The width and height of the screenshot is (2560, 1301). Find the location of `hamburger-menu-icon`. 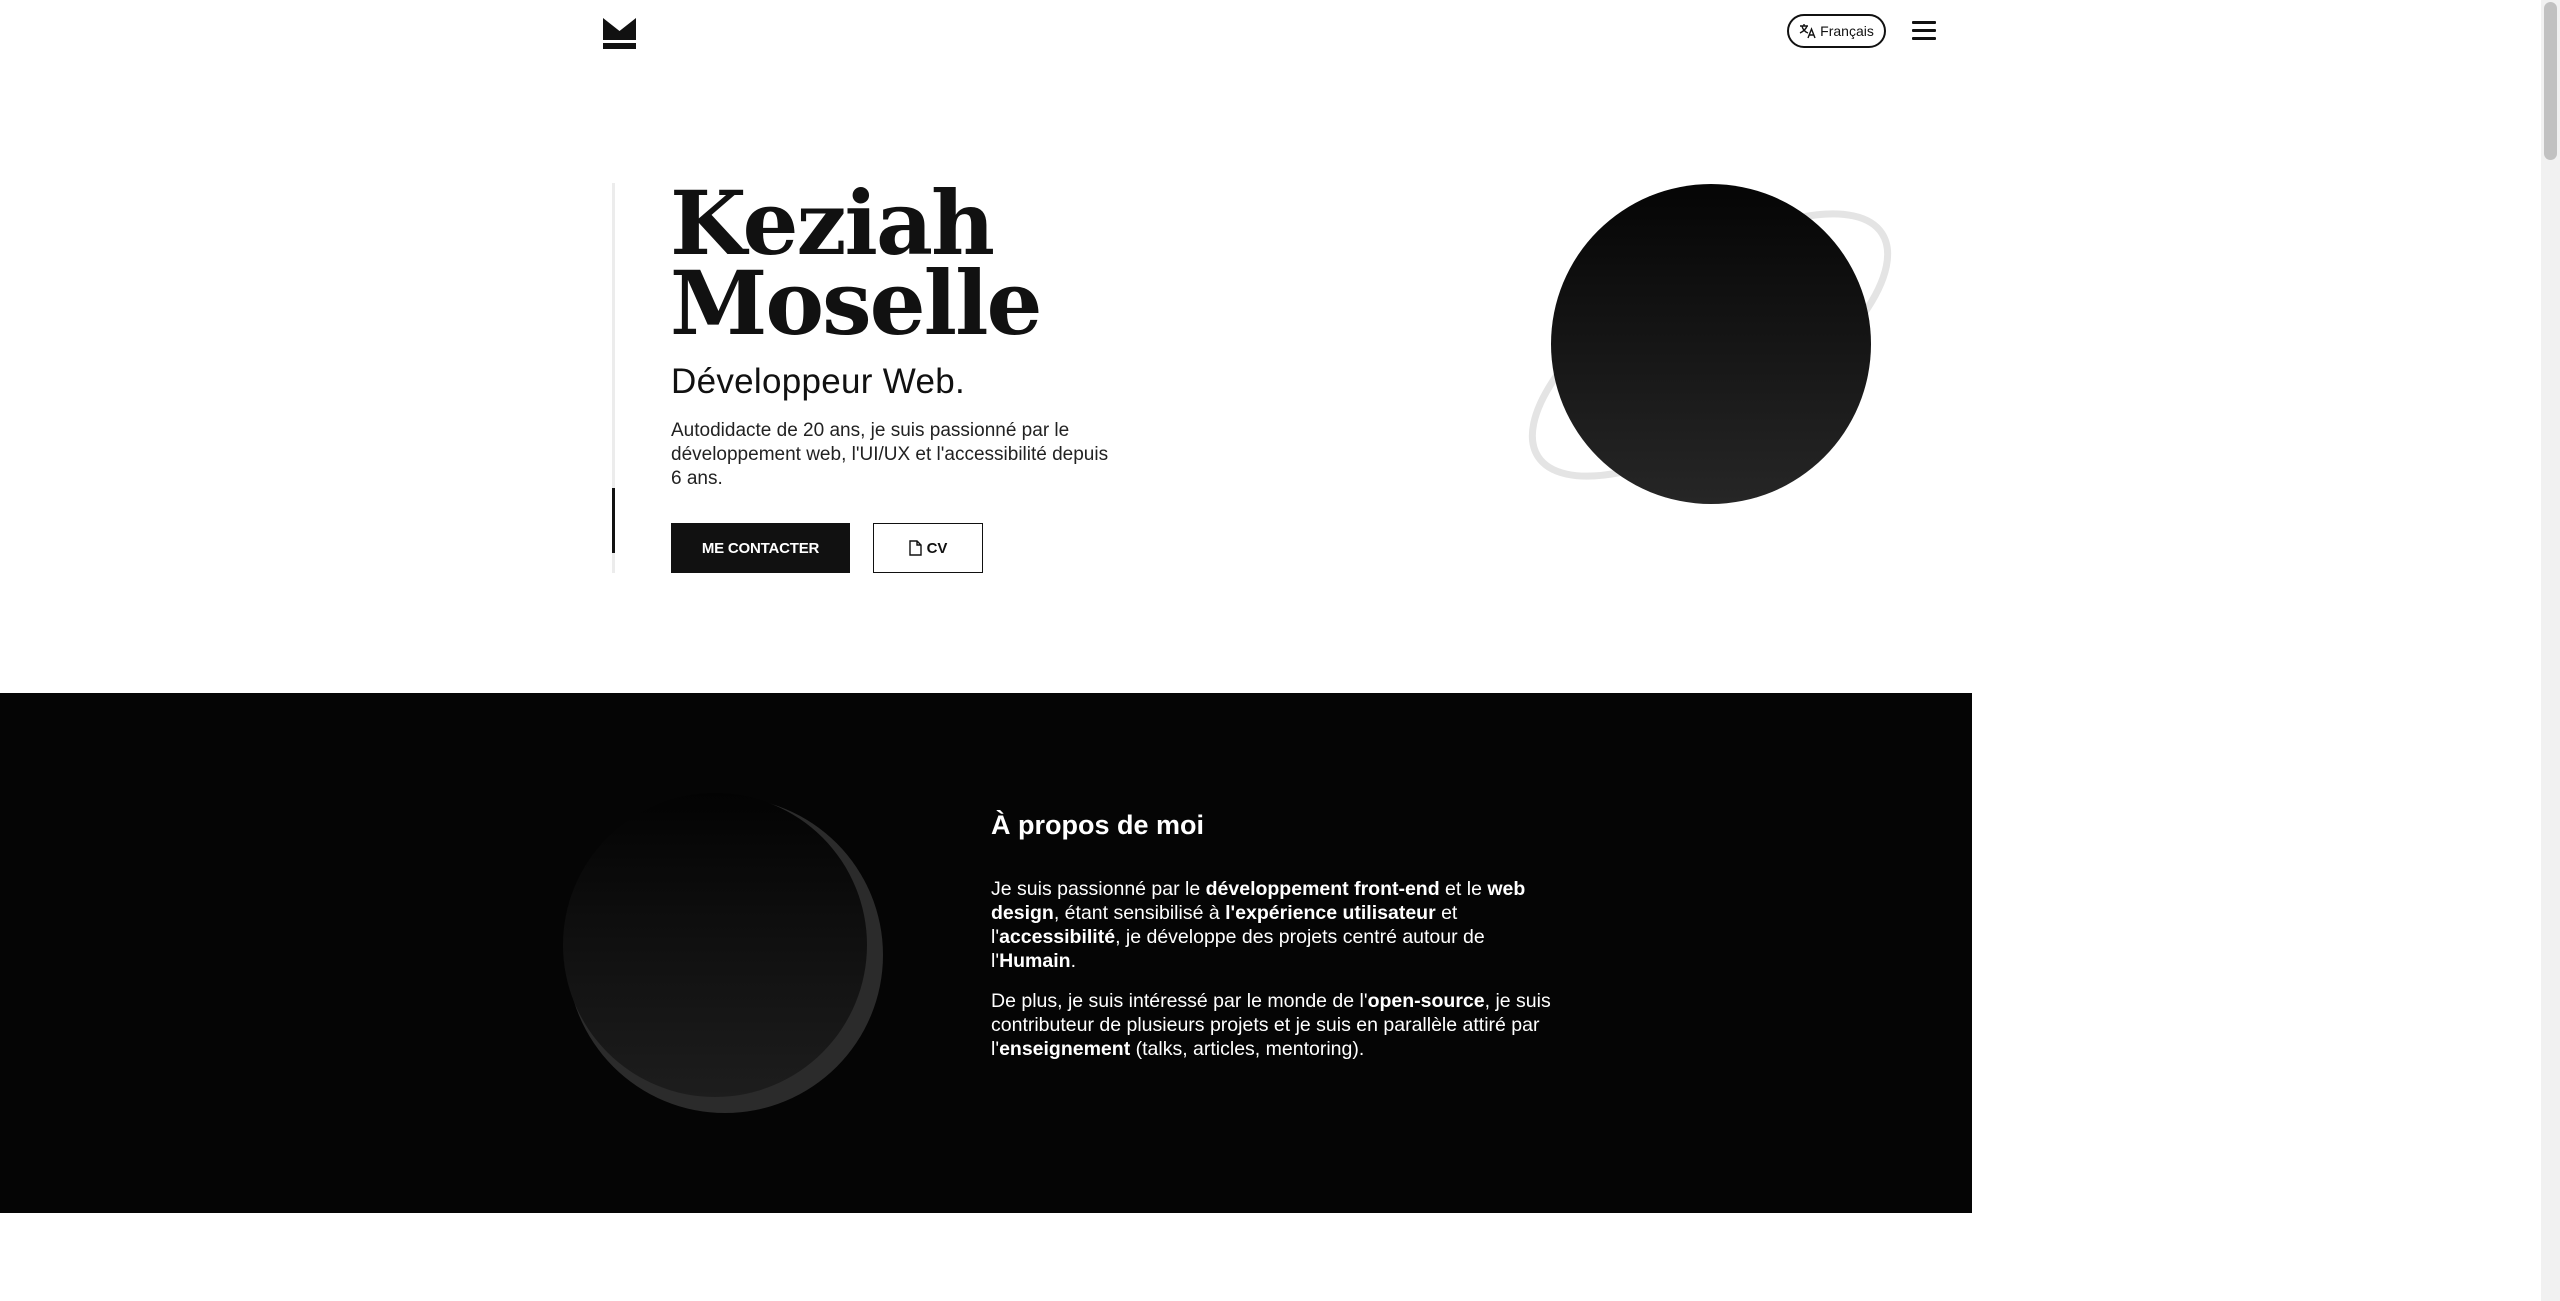

hamburger-menu-icon is located at coordinates (1925, 31).